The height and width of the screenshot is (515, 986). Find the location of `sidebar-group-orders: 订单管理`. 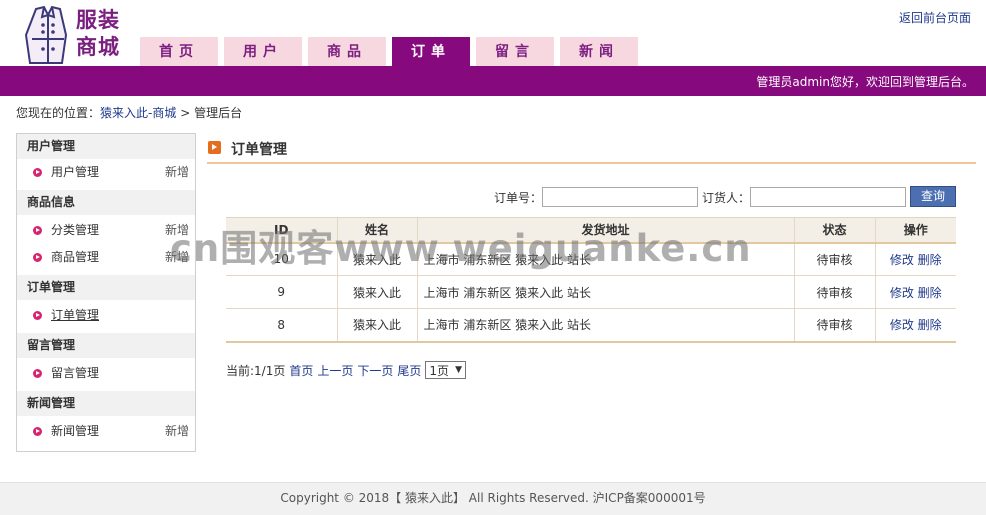

sidebar-group-orders: 订单管理 is located at coordinates (106, 287).